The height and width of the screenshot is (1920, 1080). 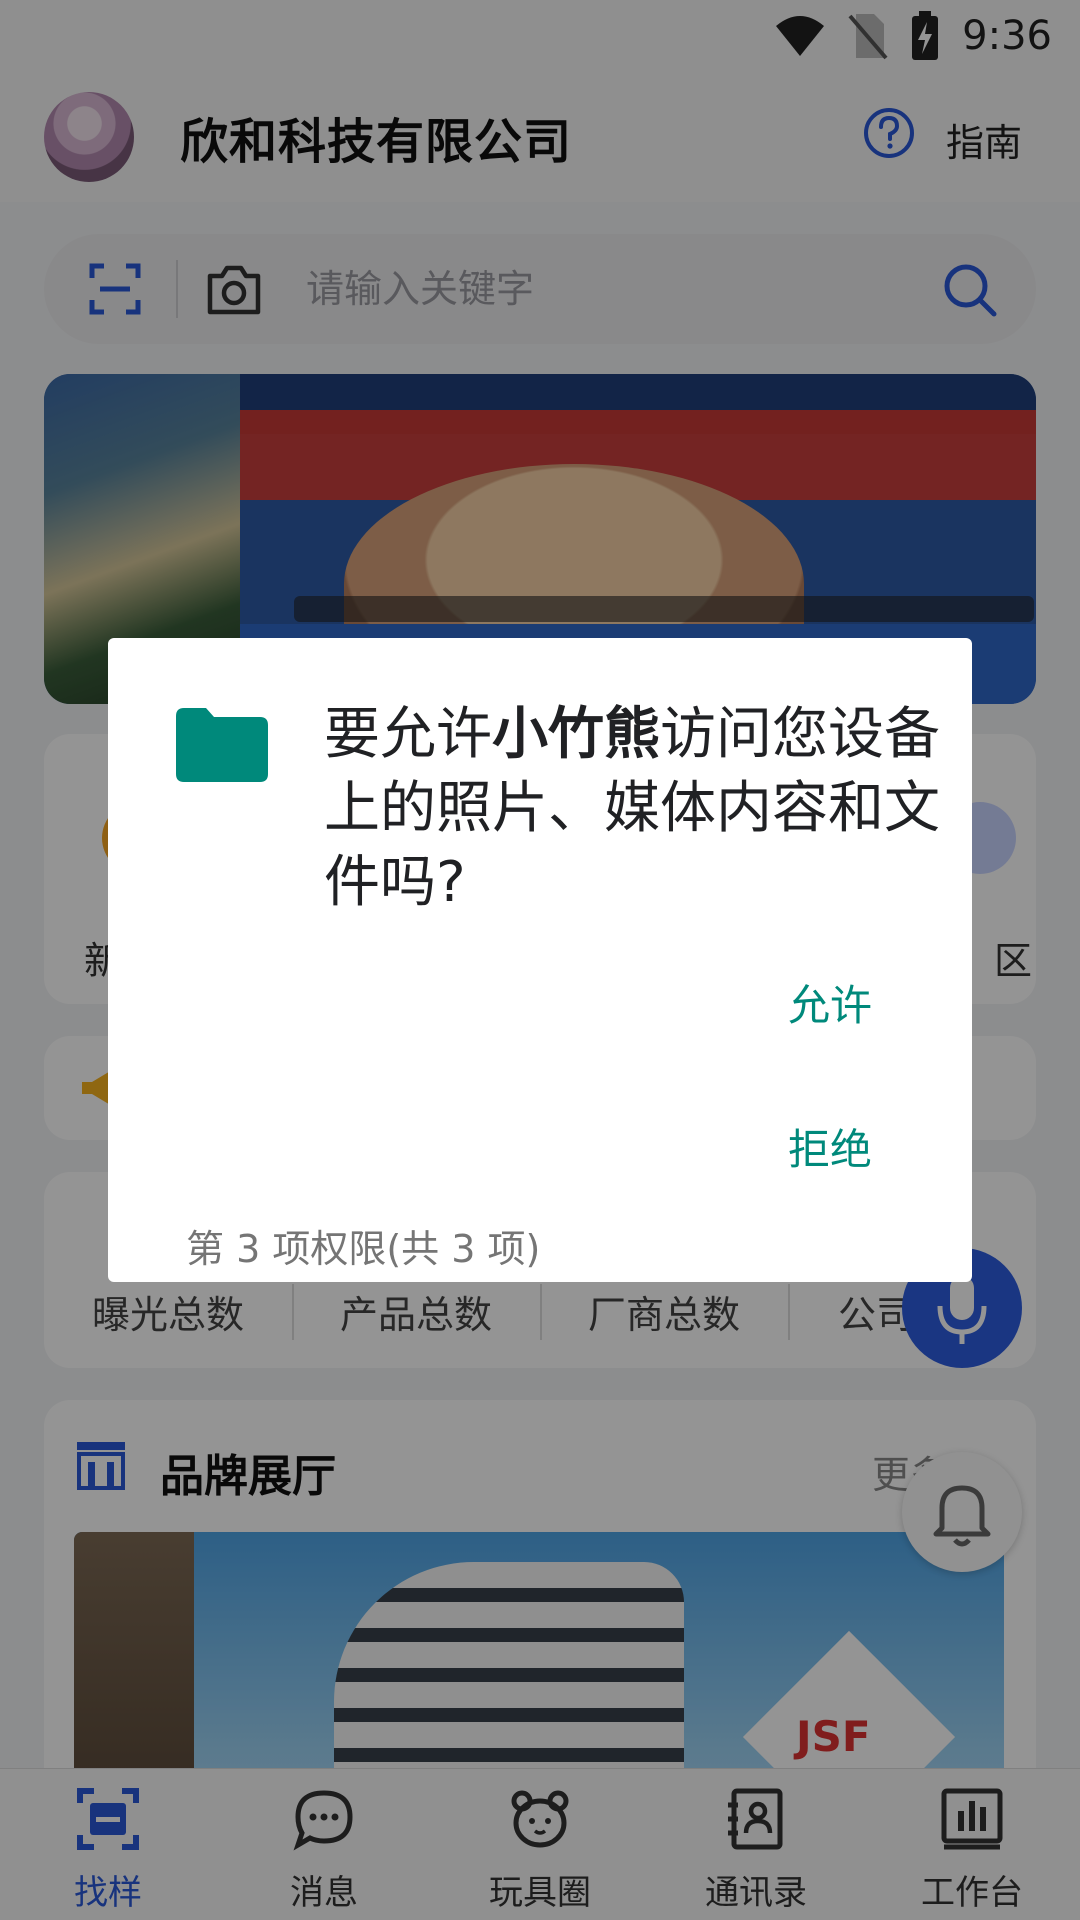 I want to click on permission-message: 要允许小竹熊访问您设备上的照片、媒体内容和文件吗?, so click(x=634, y=809).